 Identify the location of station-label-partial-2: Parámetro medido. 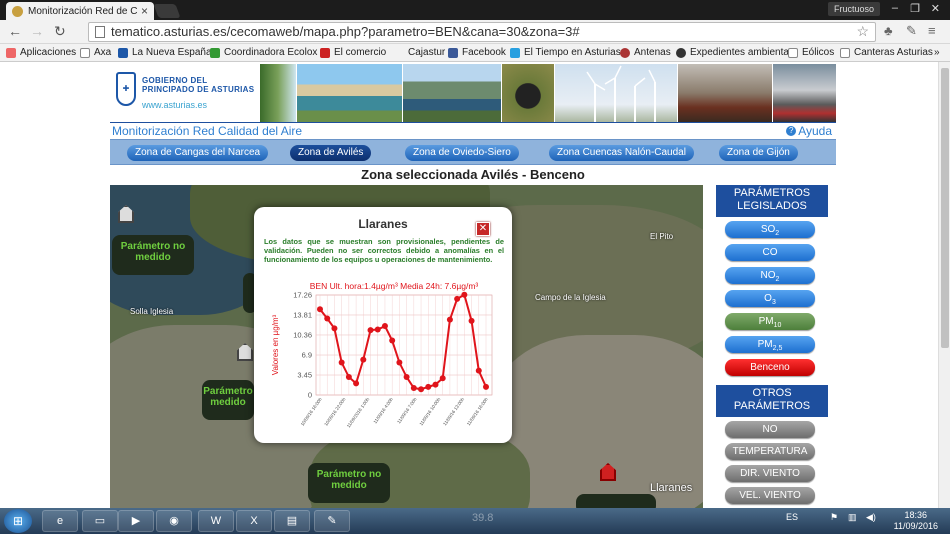
(228, 400).